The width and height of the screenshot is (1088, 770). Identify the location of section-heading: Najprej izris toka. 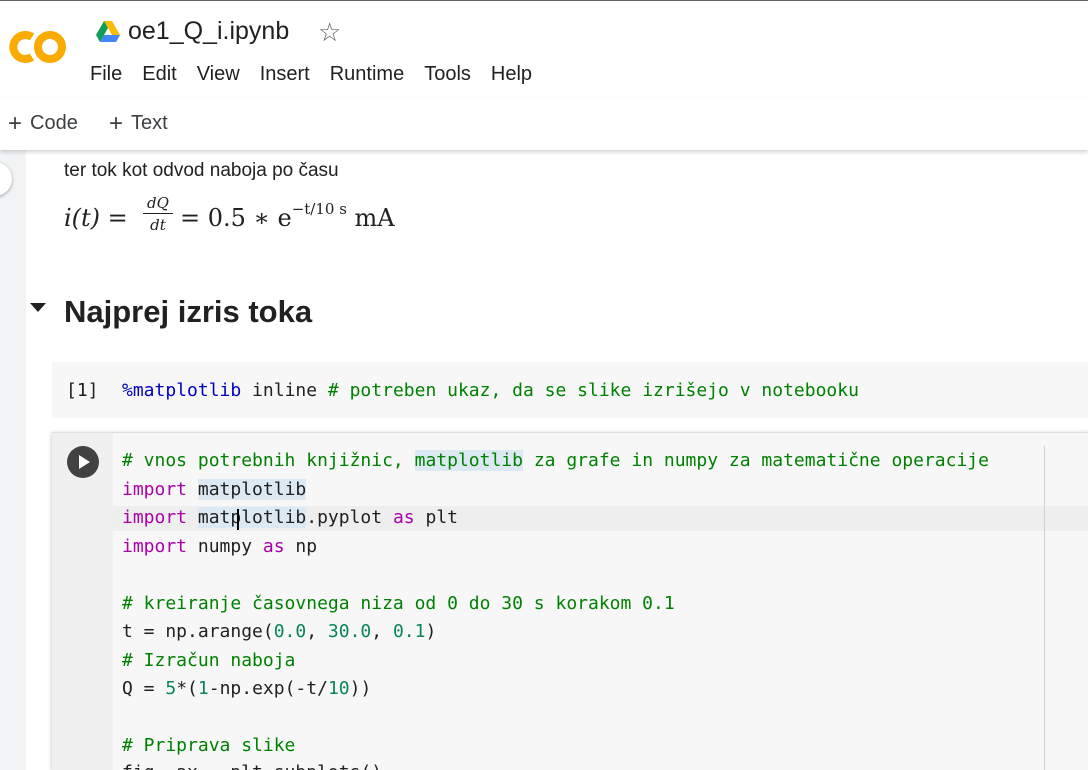
(188, 311).